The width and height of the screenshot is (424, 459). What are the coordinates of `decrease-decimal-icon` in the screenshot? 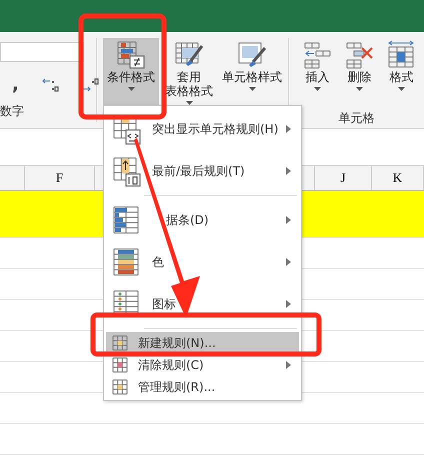 It's located at (89, 84).